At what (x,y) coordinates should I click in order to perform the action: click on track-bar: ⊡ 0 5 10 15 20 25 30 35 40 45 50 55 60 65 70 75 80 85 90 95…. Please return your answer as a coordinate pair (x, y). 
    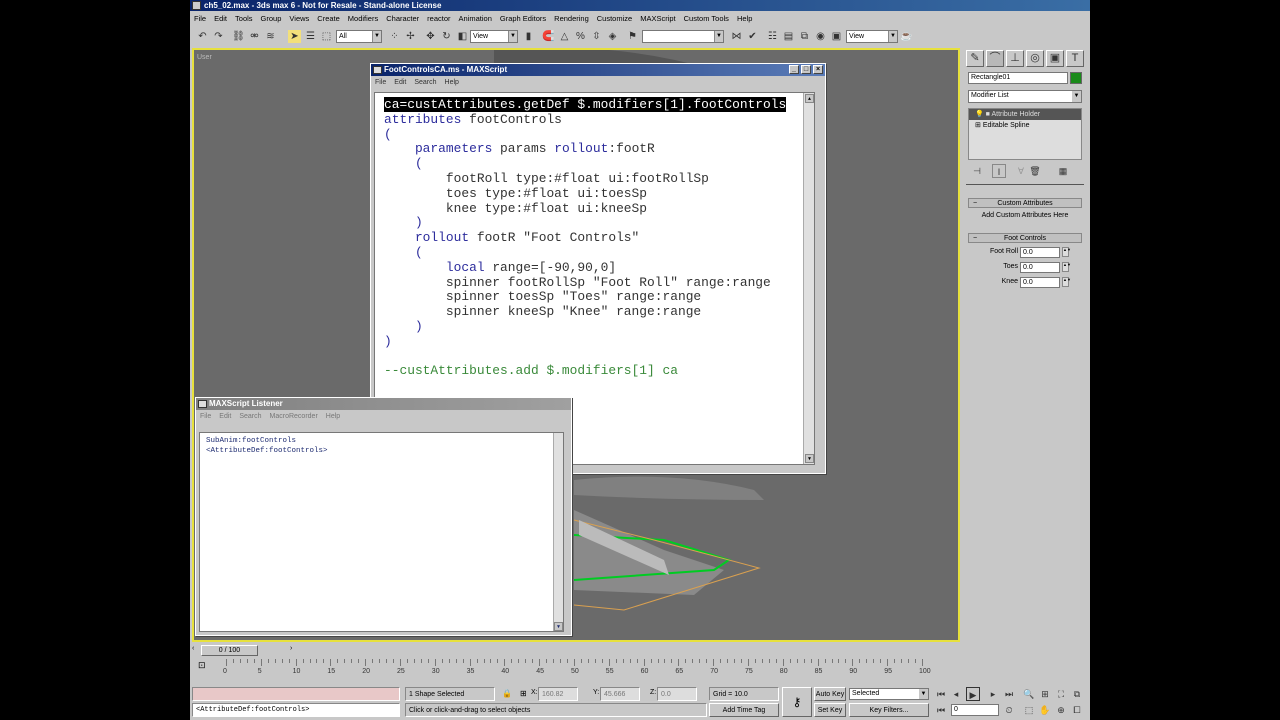
    Looking at the image, I should click on (575, 670).